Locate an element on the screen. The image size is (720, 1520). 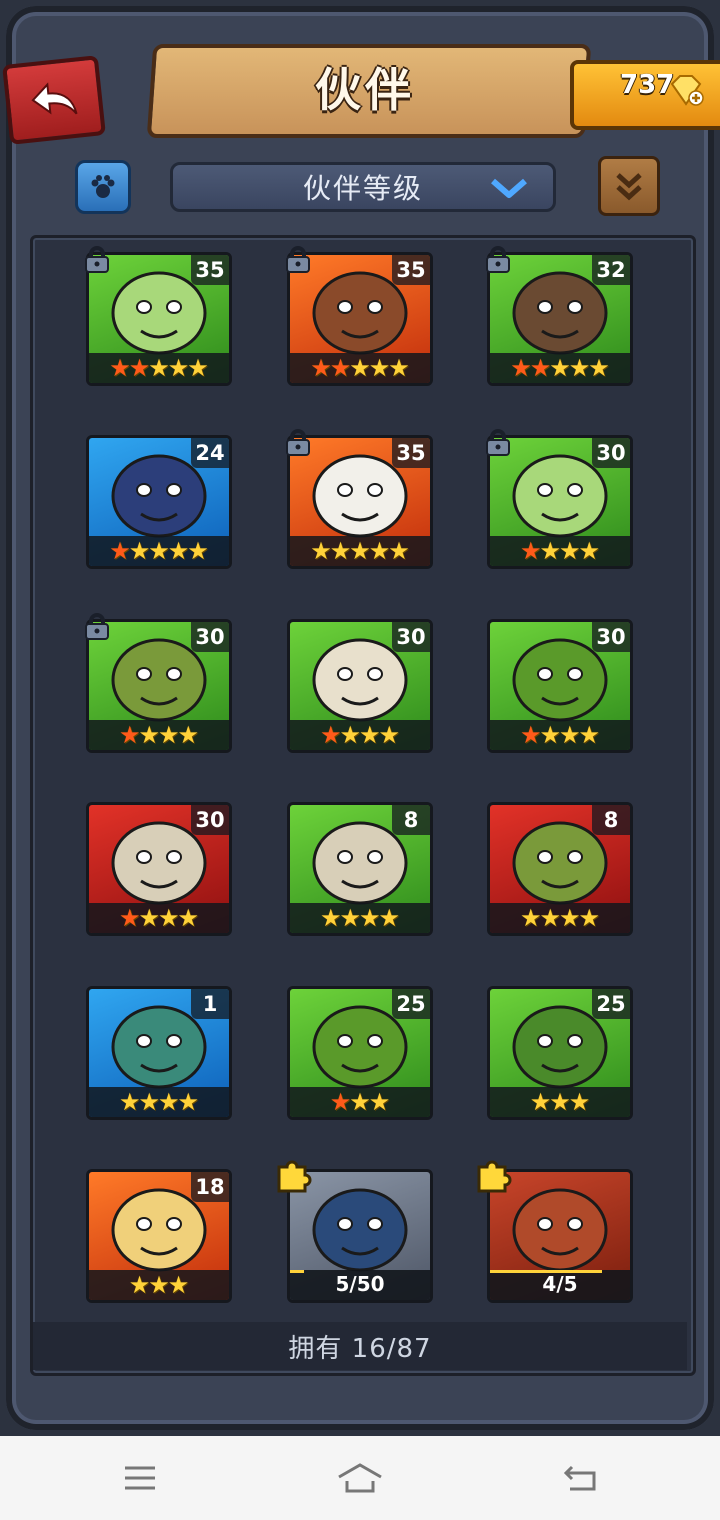
companion-card: 1 ★ ★ ★ ★ is located at coordinates (159, 1053).